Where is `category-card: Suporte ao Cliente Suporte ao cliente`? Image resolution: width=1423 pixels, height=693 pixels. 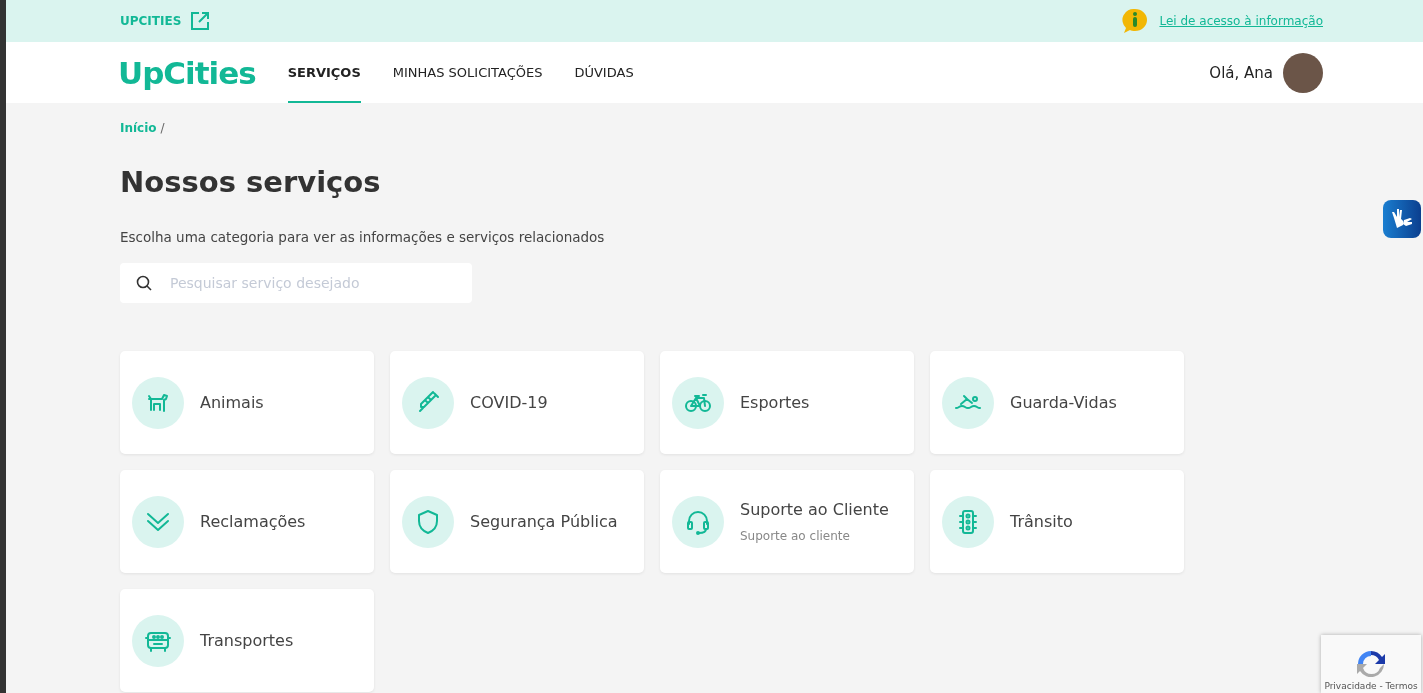
category-card: Suporte ao Cliente Suporte ao cliente is located at coordinates (787, 521).